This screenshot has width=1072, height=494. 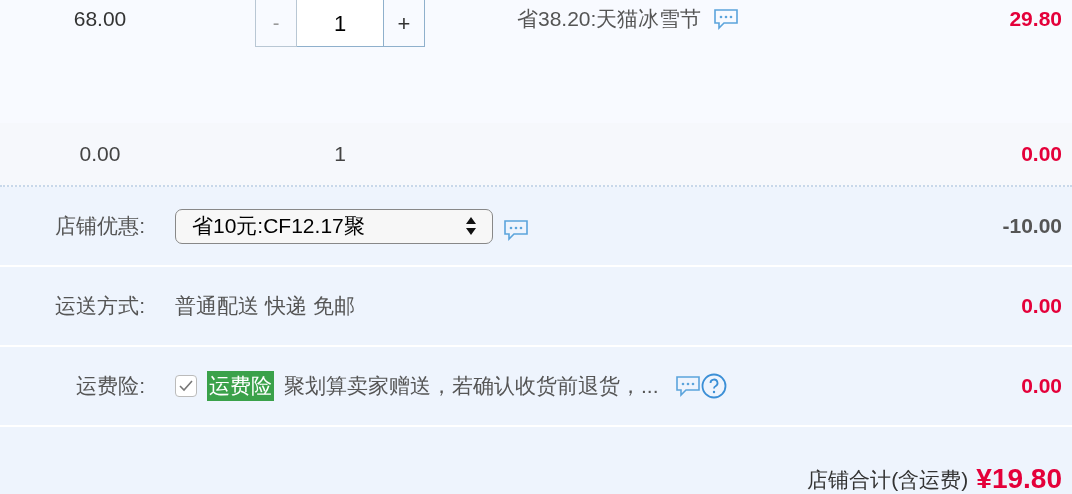 I want to click on field-label: 运费险:, so click(x=110, y=386).